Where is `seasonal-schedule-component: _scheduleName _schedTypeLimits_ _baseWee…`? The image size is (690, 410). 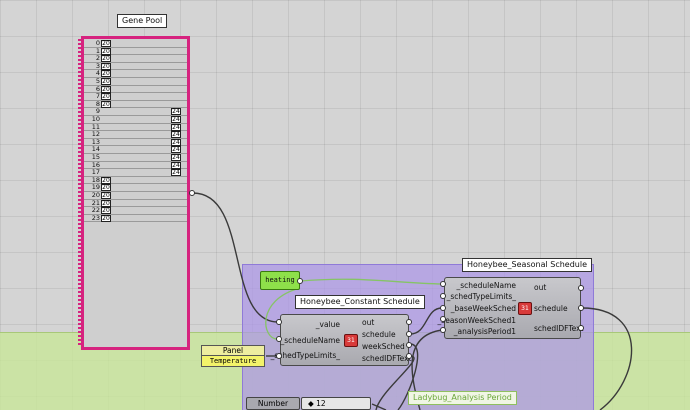
seasonal-schedule-component: _scheduleName _schedTypeLimits_ _baseWee… is located at coordinates (511, 308).